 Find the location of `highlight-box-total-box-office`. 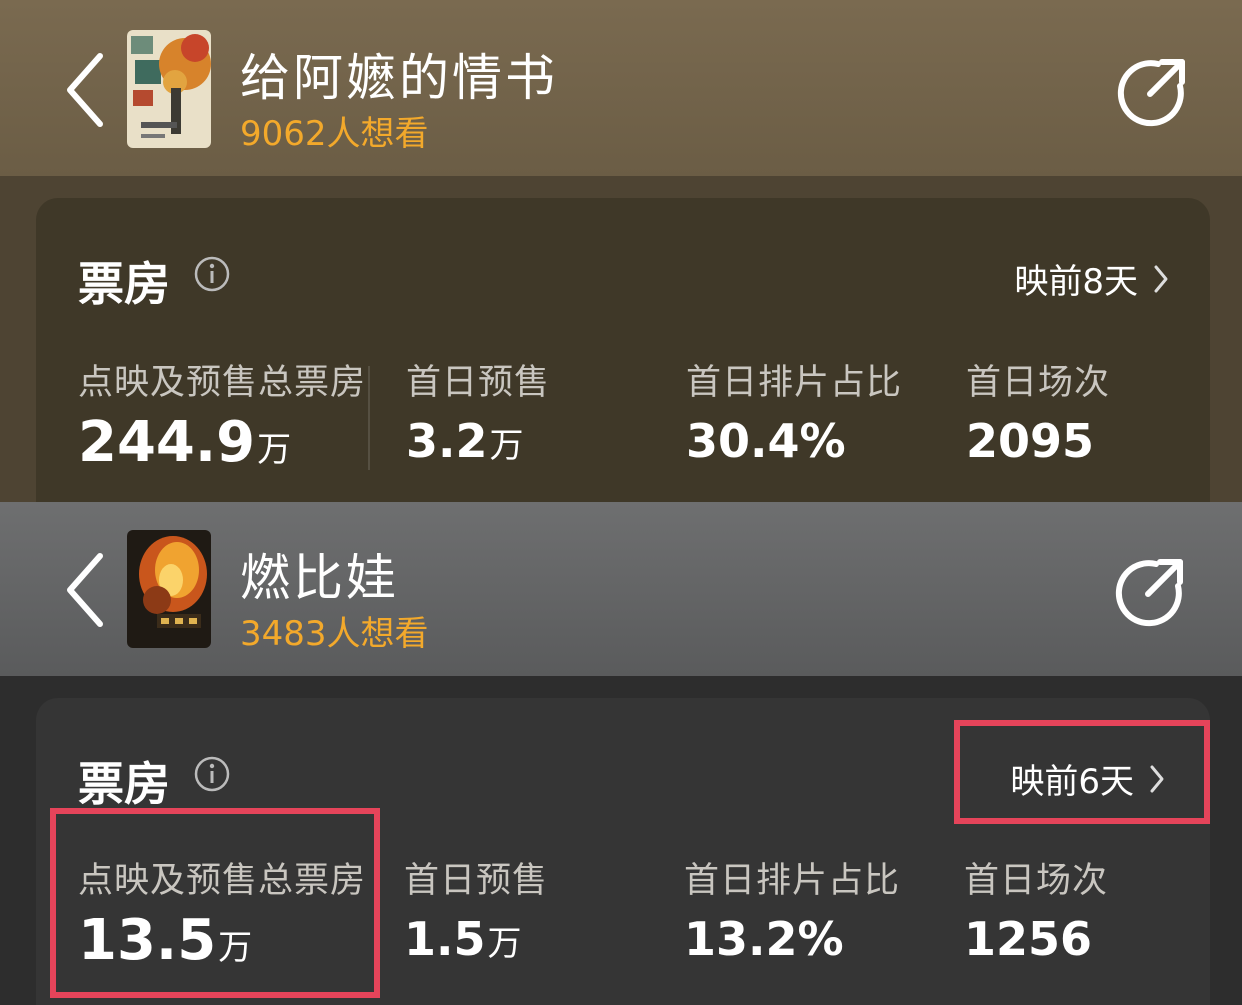

highlight-box-total-box-office is located at coordinates (215, 903).